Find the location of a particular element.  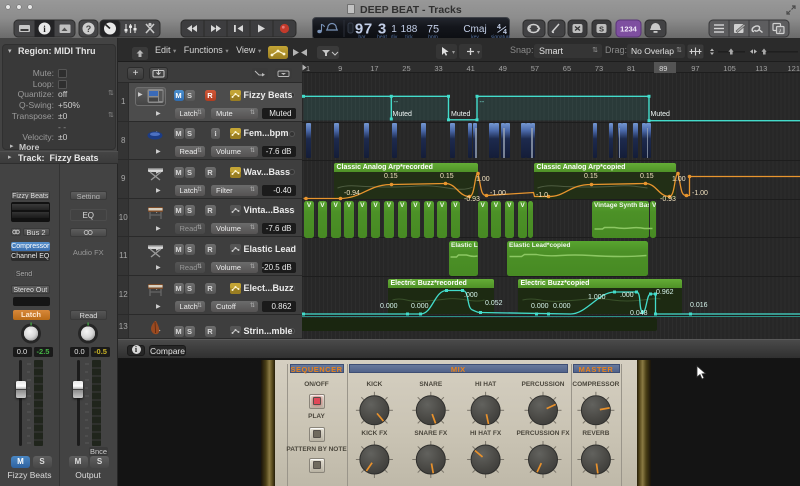

svg-text: Cmaj is located at coordinates (474, 29).